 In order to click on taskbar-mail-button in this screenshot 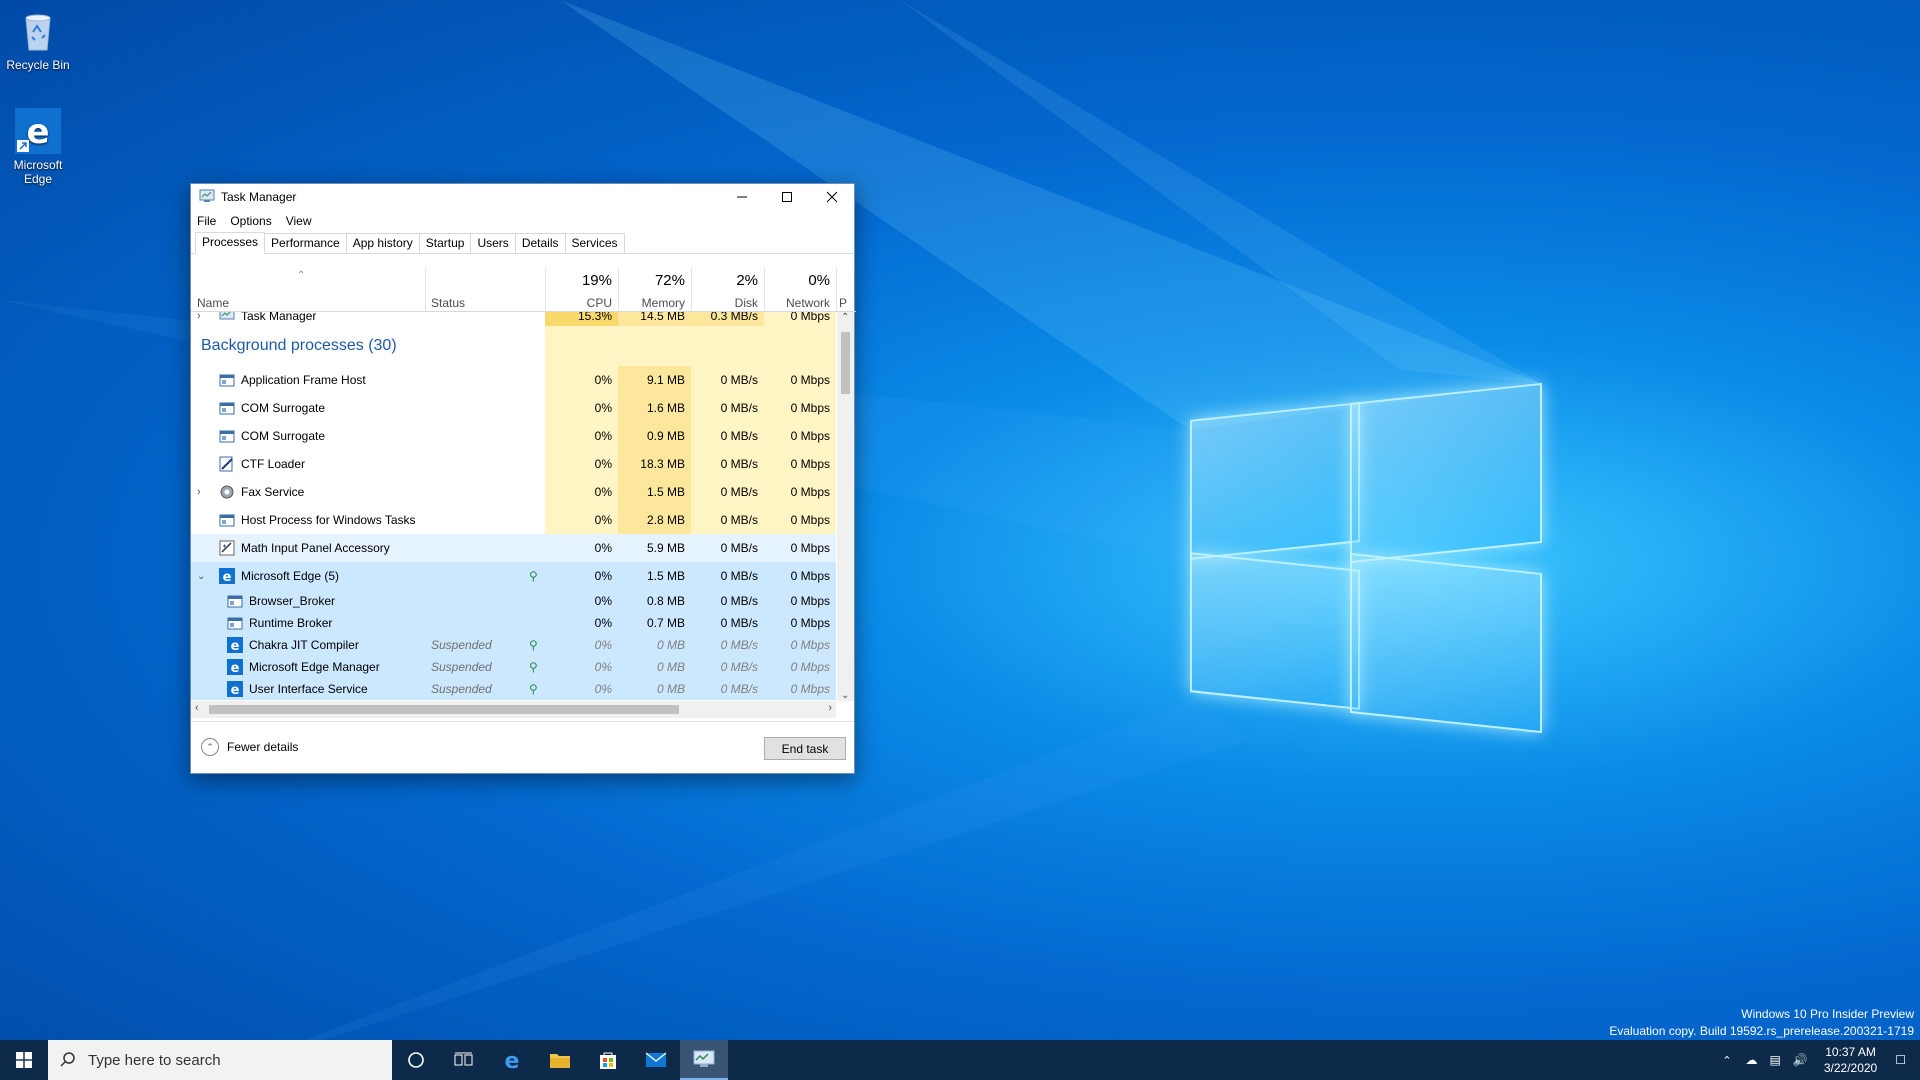, I will do `click(656, 1060)`.